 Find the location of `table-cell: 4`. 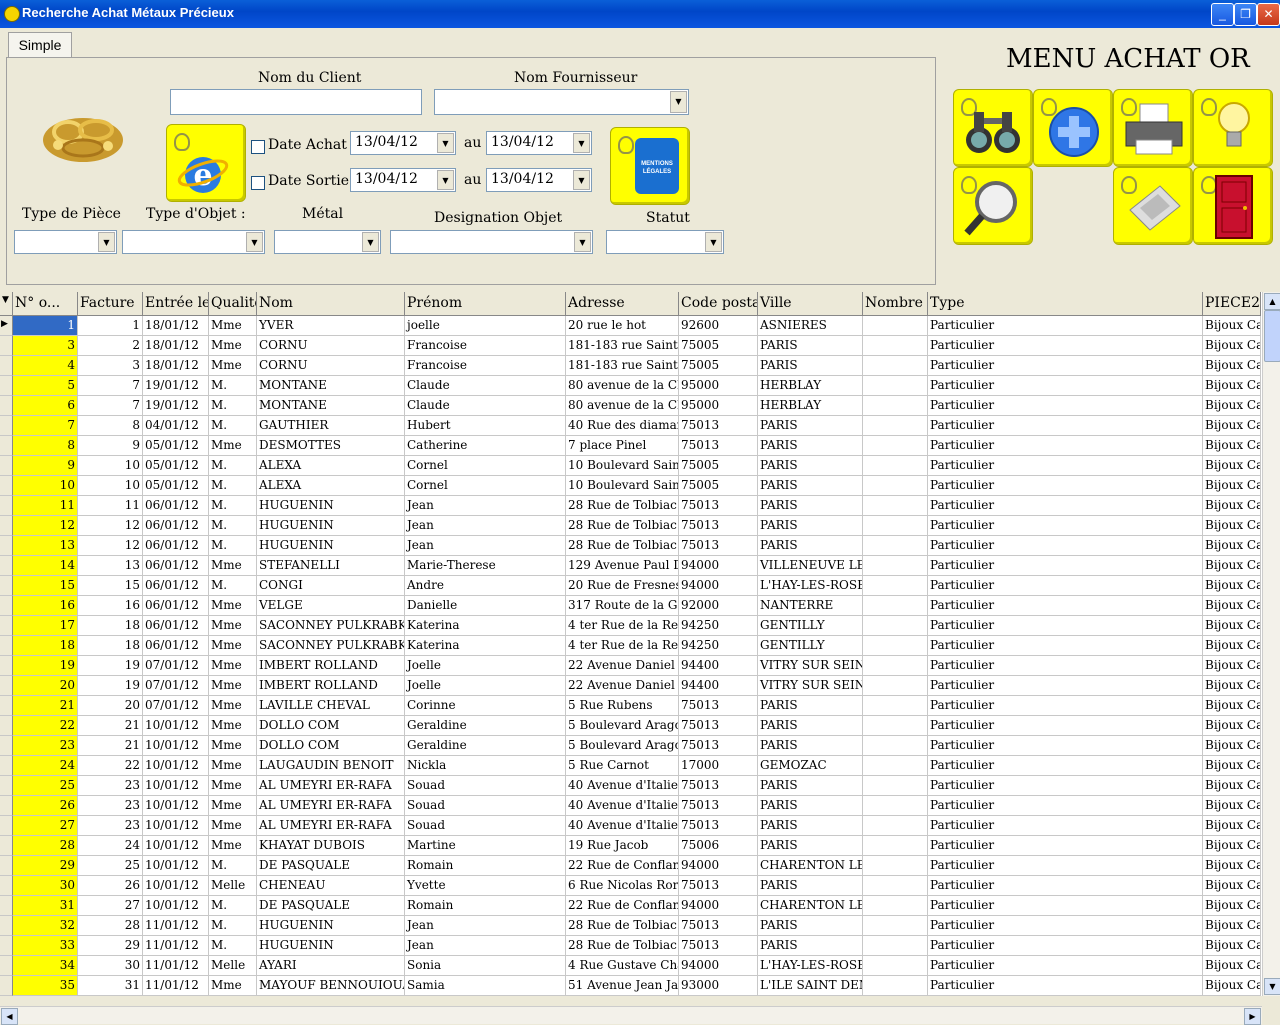

table-cell: 4 is located at coordinates (45, 366).